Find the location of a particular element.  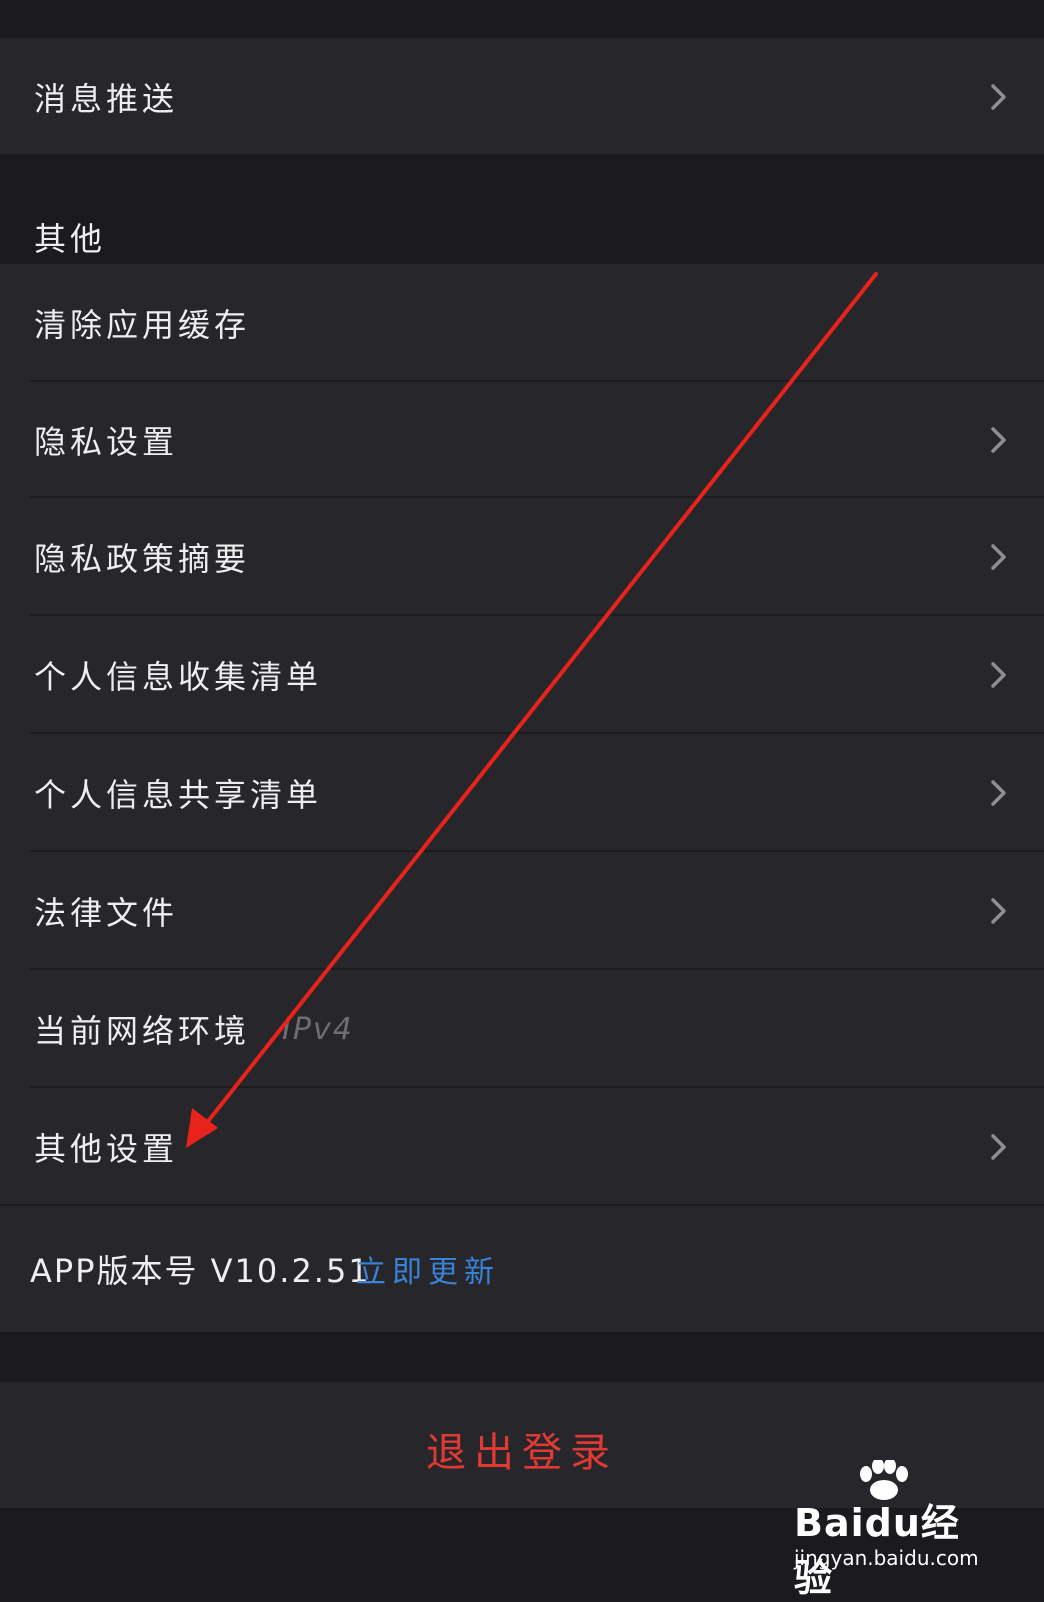

network-environment-label: 当前网络环境 is located at coordinates (142, 1031).